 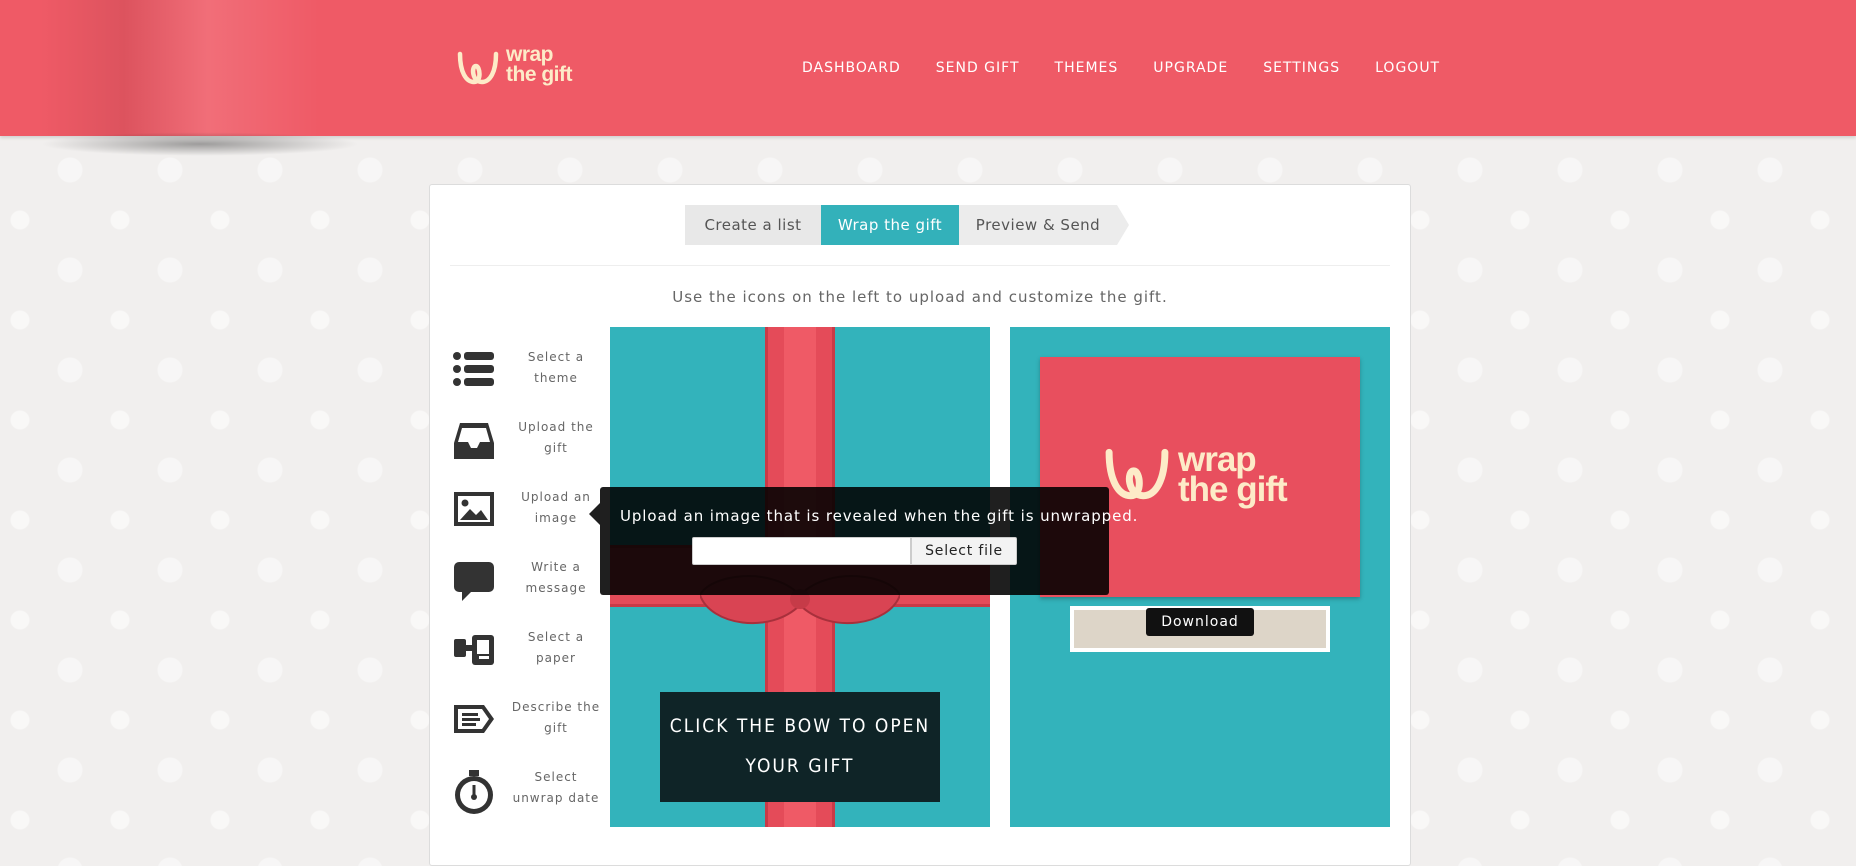 What do you see at coordinates (474, 650) in the screenshot?
I see `paint-roller-icon` at bounding box center [474, 650].